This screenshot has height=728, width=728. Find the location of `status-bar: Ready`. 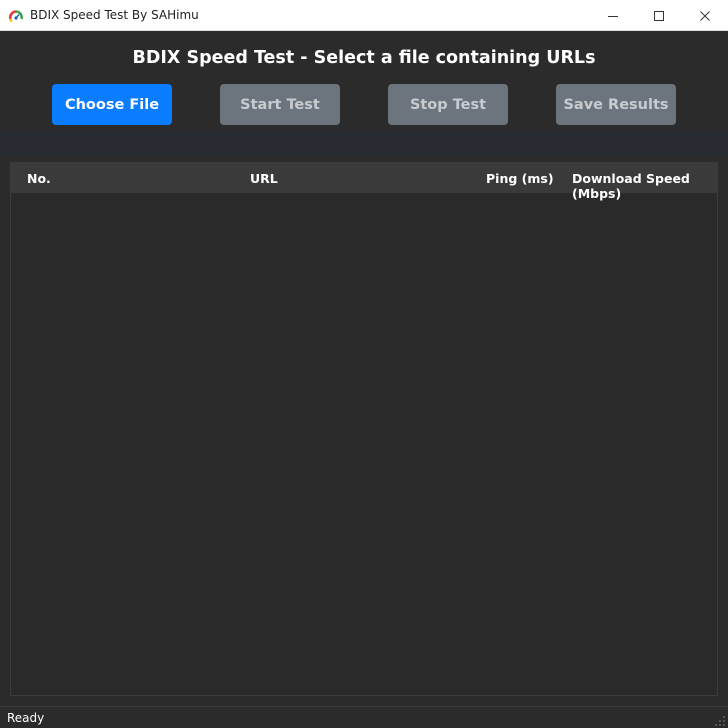

status-bar: Ready is located at coordinates (364, 717).